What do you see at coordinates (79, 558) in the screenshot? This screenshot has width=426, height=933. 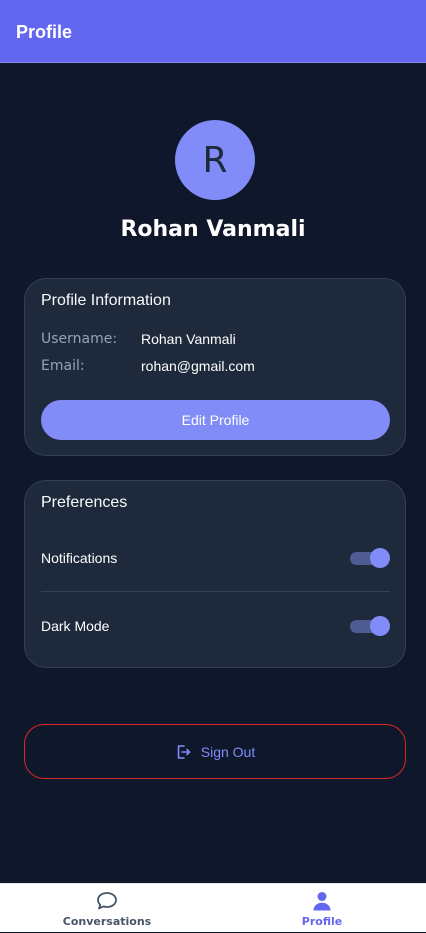 I see `notifications-label: Notifications` at bounding box center [79, 558].